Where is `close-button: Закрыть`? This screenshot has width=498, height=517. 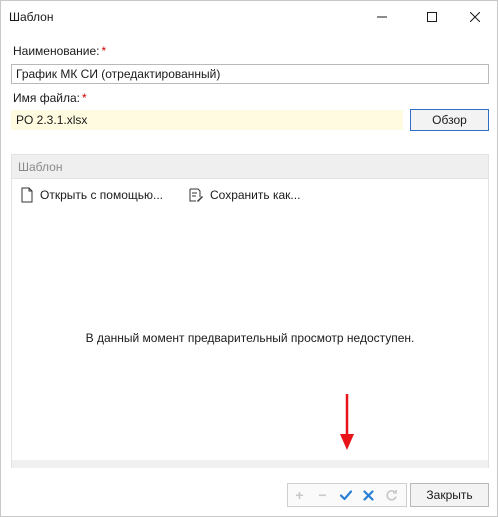
close-button: Закрыть is located at coordinates (449, 495).